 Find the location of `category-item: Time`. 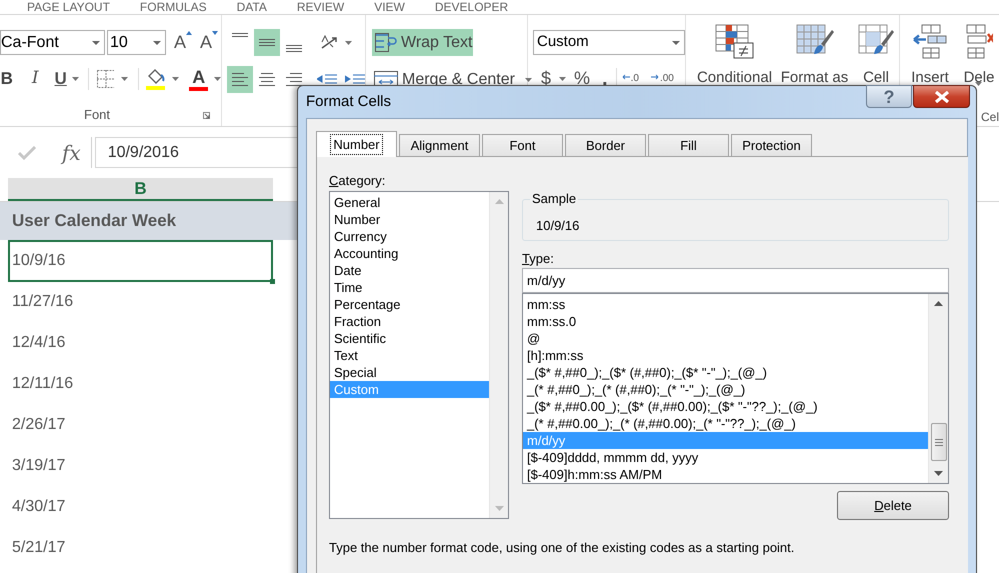

category-item: Time is located at coordinates (409, 287).